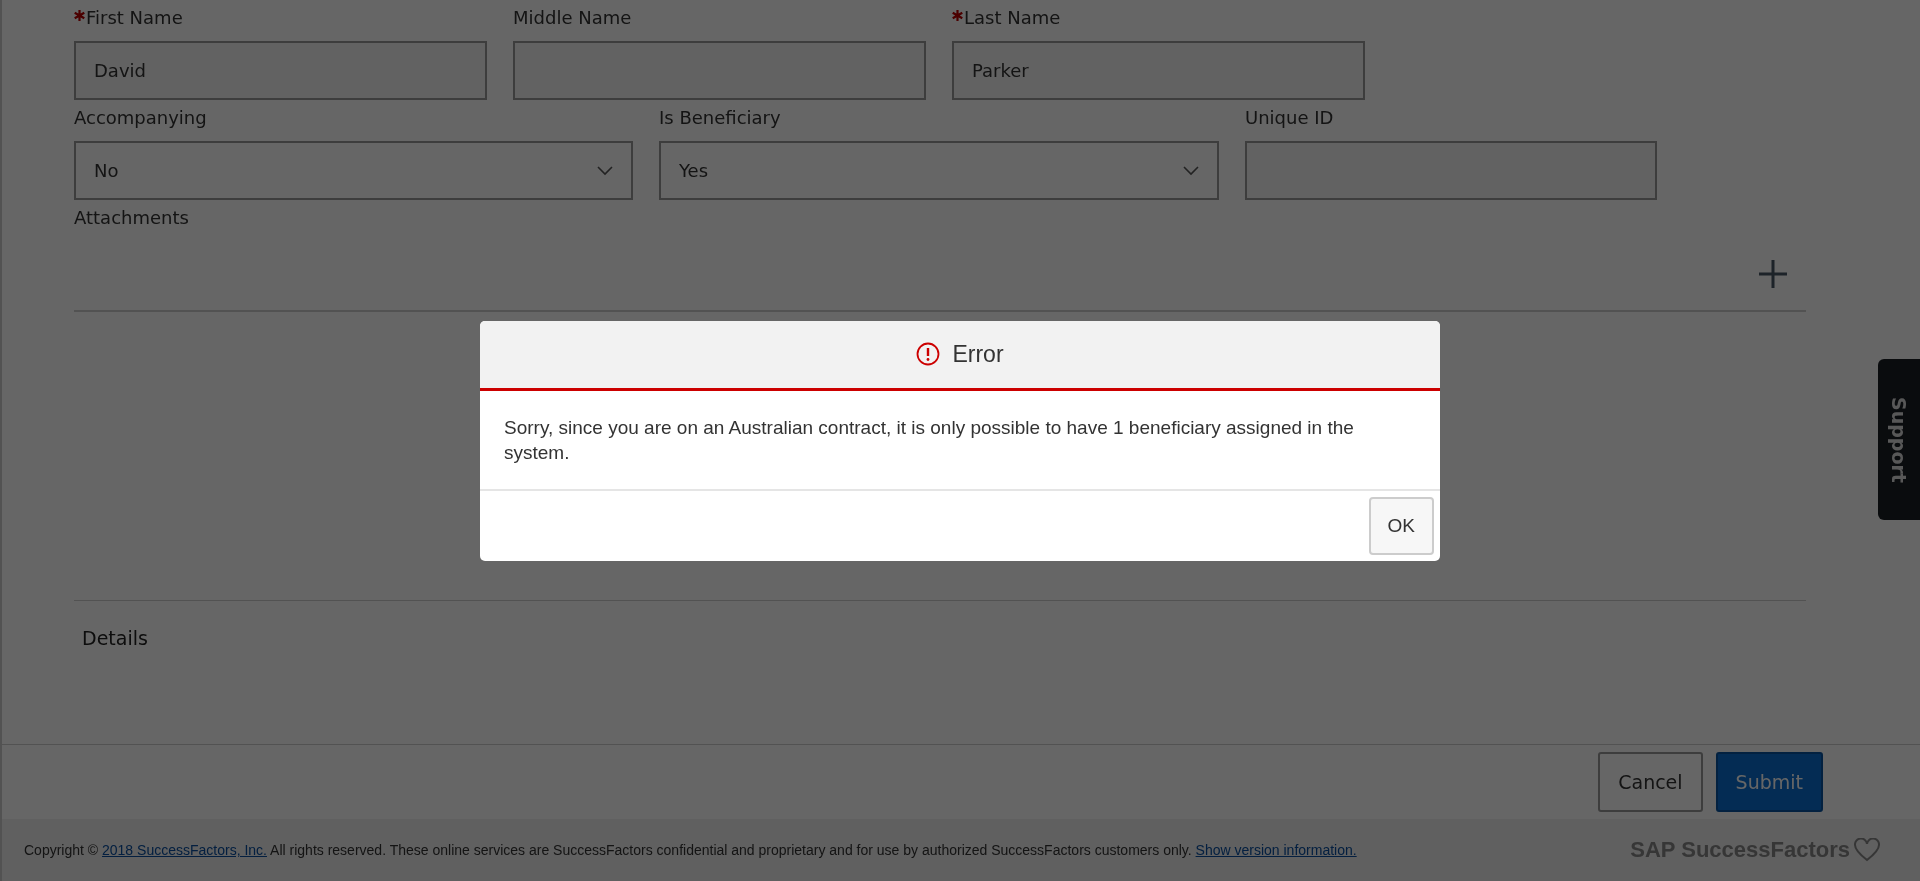 The width and height of the screenshot is (1920, 881). I want to click on heart-icon, so click(1867, 850).